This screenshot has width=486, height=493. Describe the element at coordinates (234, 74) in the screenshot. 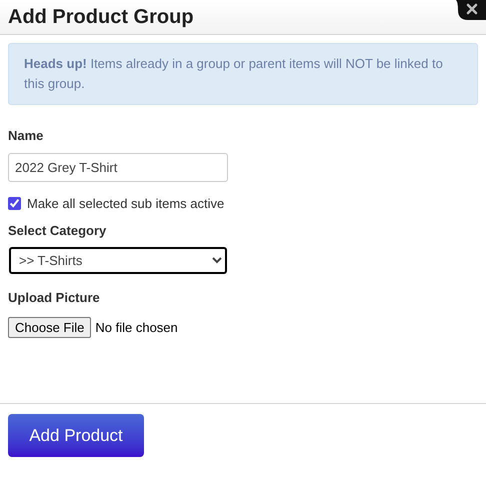

I see `alert-message: Heads up! Items already in a group or parent items will NOT be linked to this group.` at that location.